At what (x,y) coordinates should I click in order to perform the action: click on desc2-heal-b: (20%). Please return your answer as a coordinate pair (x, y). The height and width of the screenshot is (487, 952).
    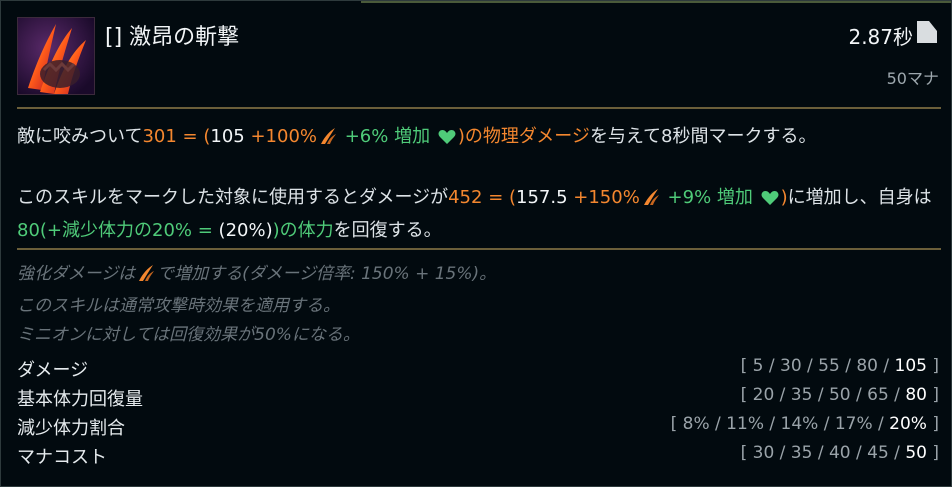
    Looking at the image, I should click on (245, 230).